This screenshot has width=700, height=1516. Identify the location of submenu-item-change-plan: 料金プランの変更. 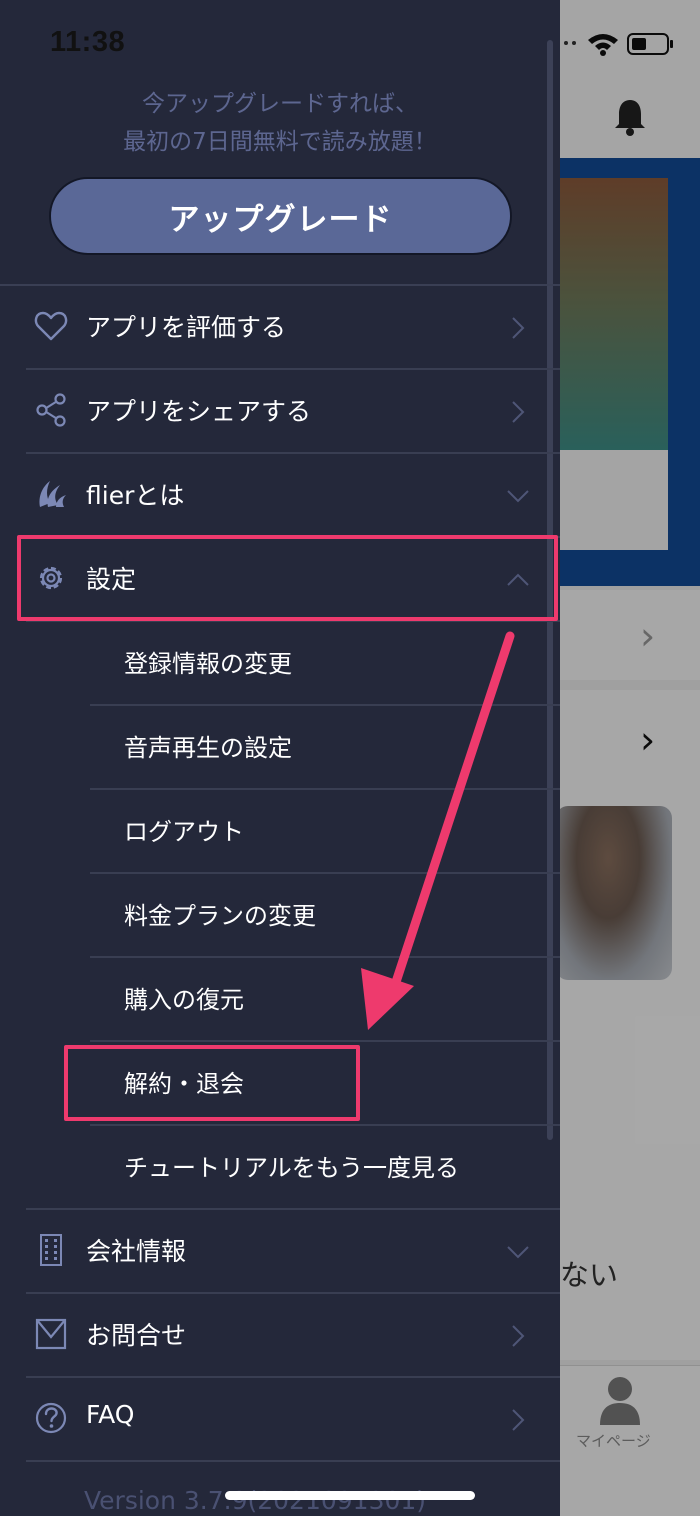
(325, 916).